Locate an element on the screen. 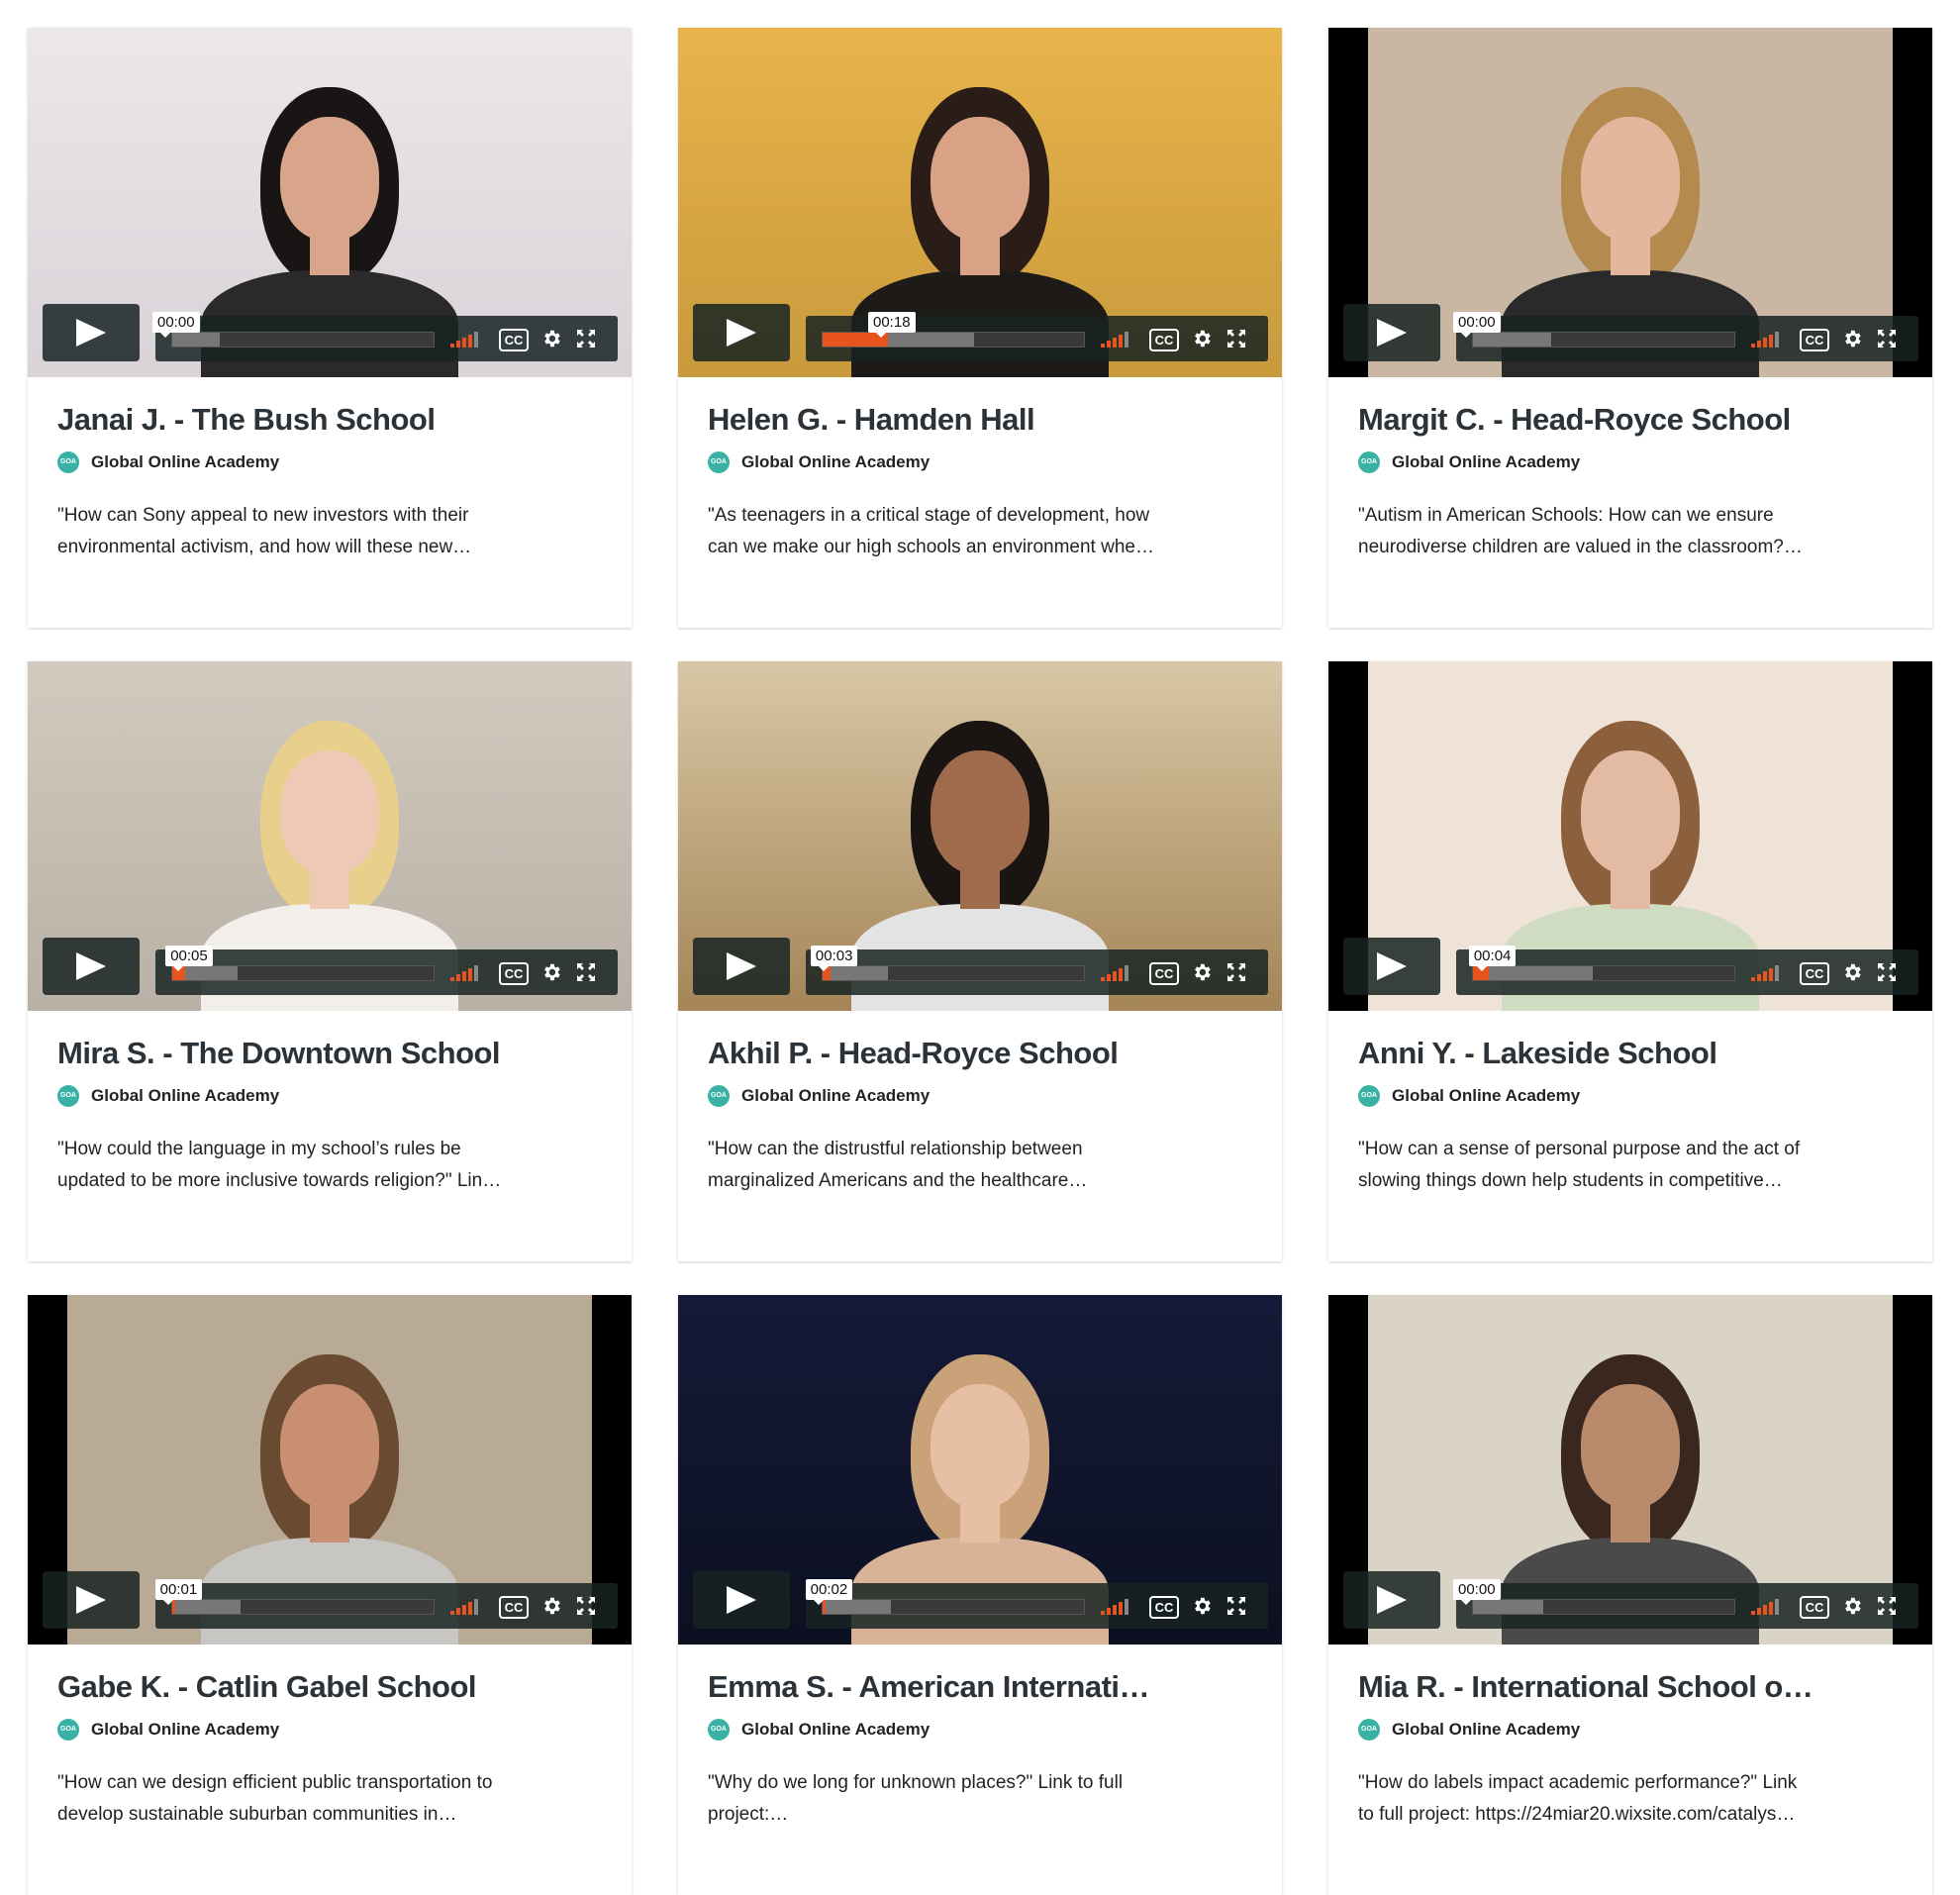  progress-track: 00:03 is located at coordinates (947, 963).